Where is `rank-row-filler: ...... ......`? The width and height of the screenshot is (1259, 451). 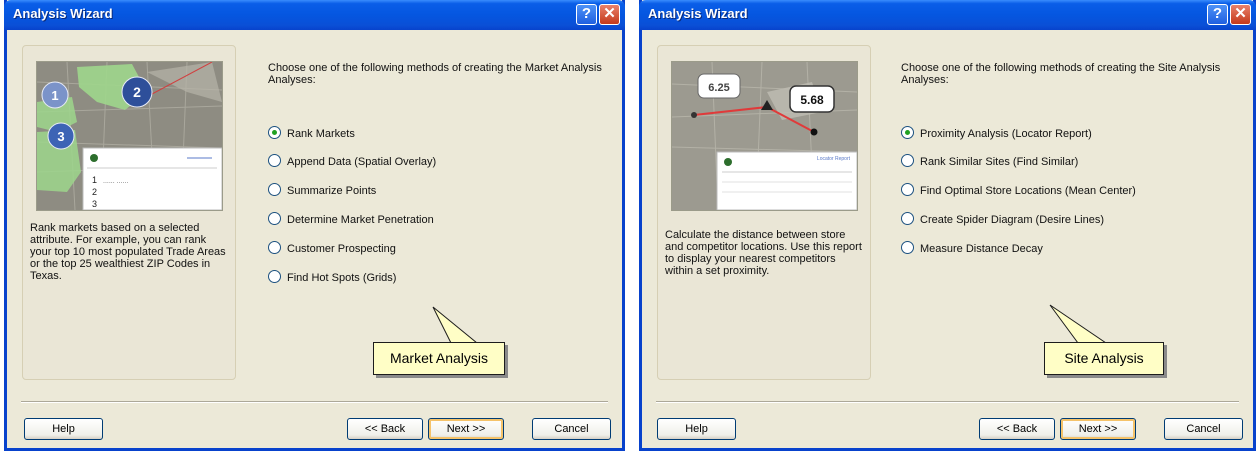
rank-row-filler: ...... ...... is located at coordinates (115, 181).